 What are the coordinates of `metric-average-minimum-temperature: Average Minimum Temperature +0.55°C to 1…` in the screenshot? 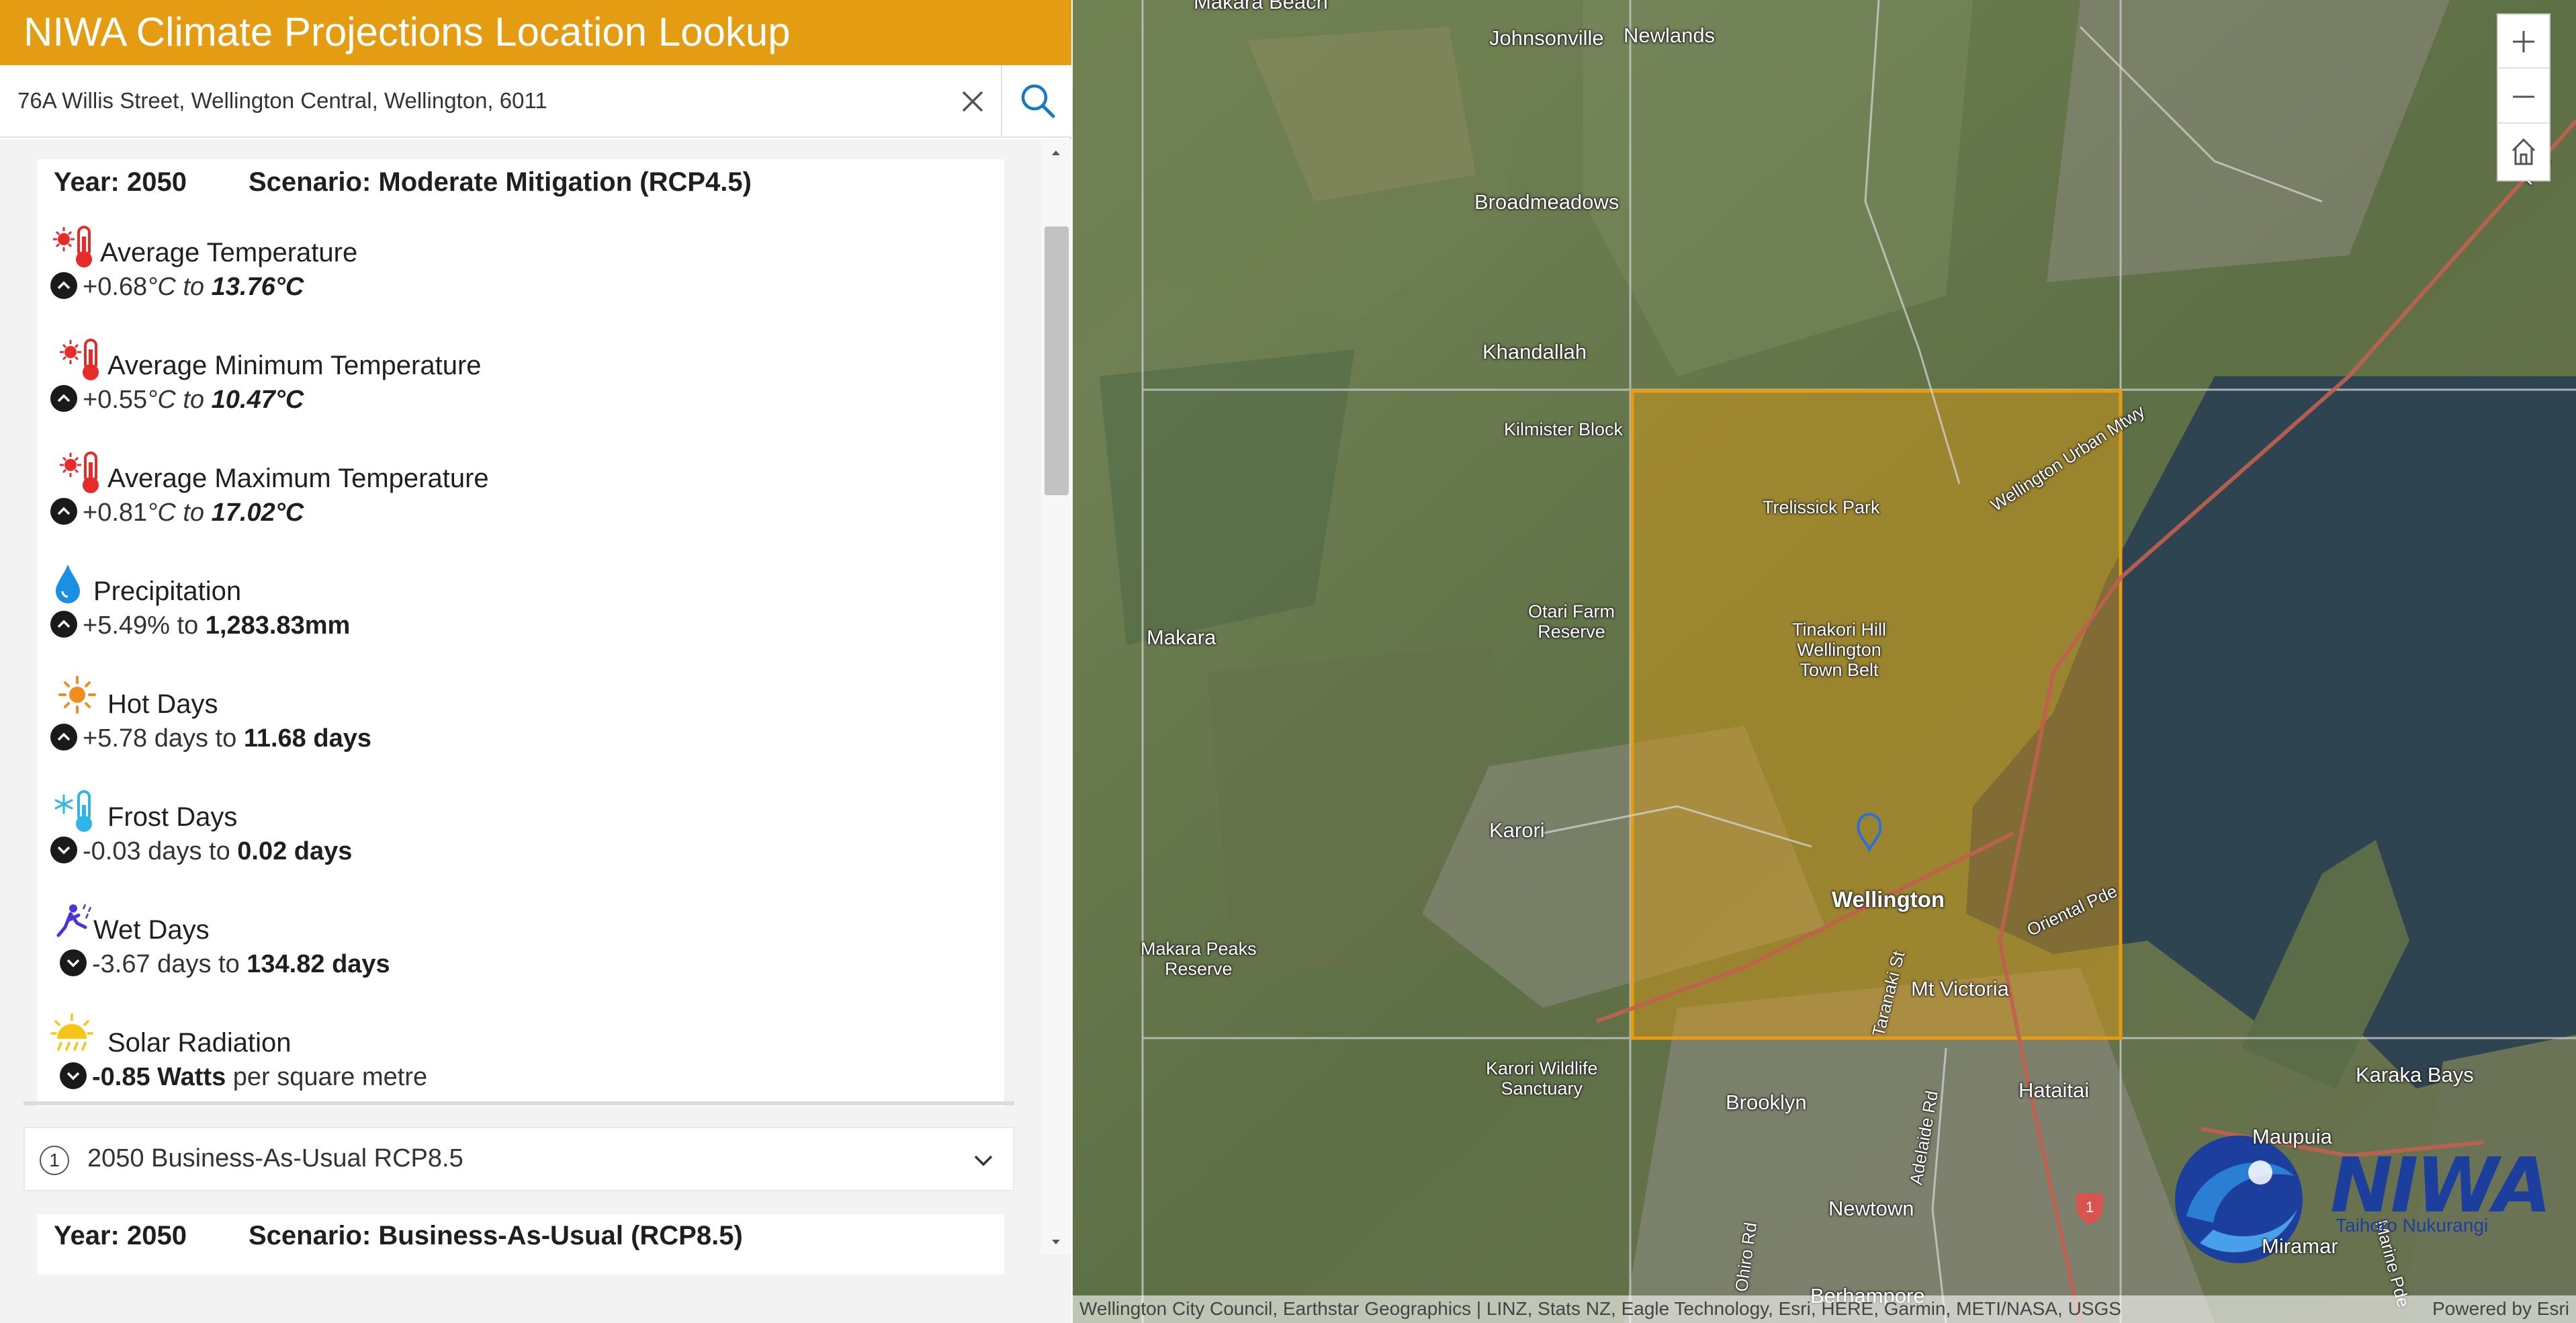 It's located at (520, 389).